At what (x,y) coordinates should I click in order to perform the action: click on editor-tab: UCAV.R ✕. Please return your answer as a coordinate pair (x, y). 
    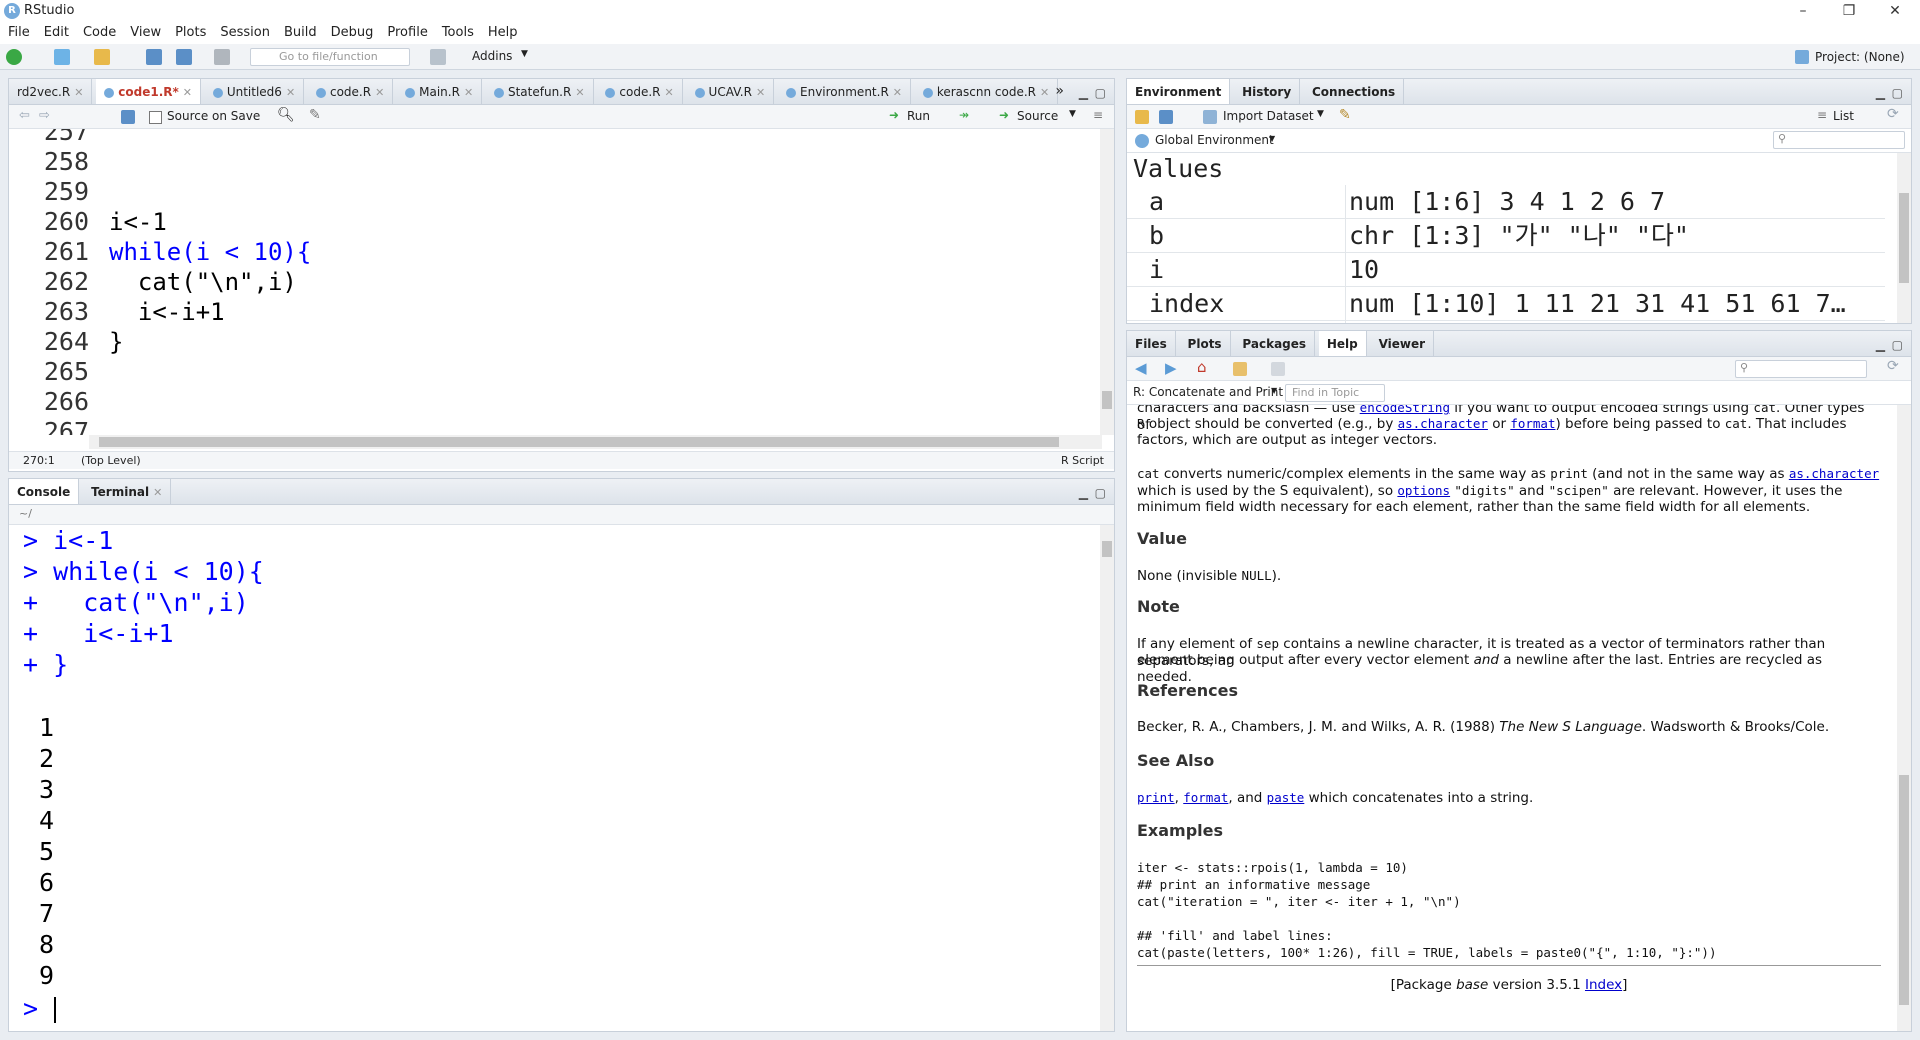
    Looking at the image, I should click on (731, 91).